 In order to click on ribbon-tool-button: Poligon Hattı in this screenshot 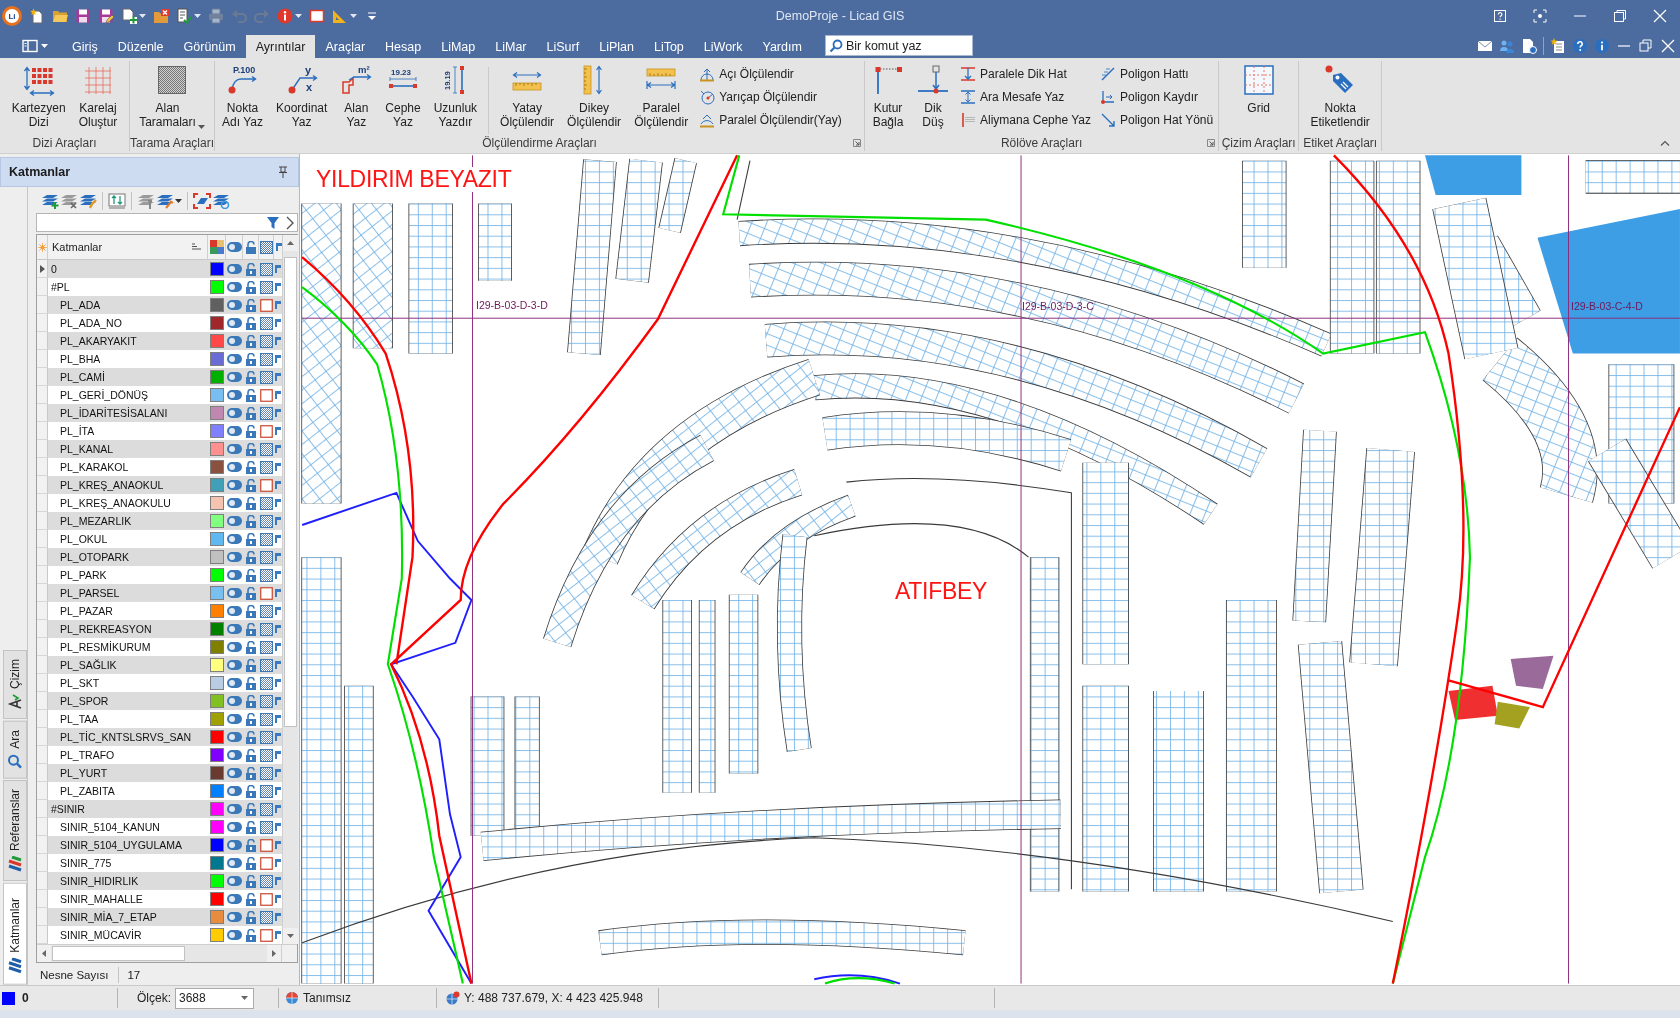, I will do `click(1157, 74)`.